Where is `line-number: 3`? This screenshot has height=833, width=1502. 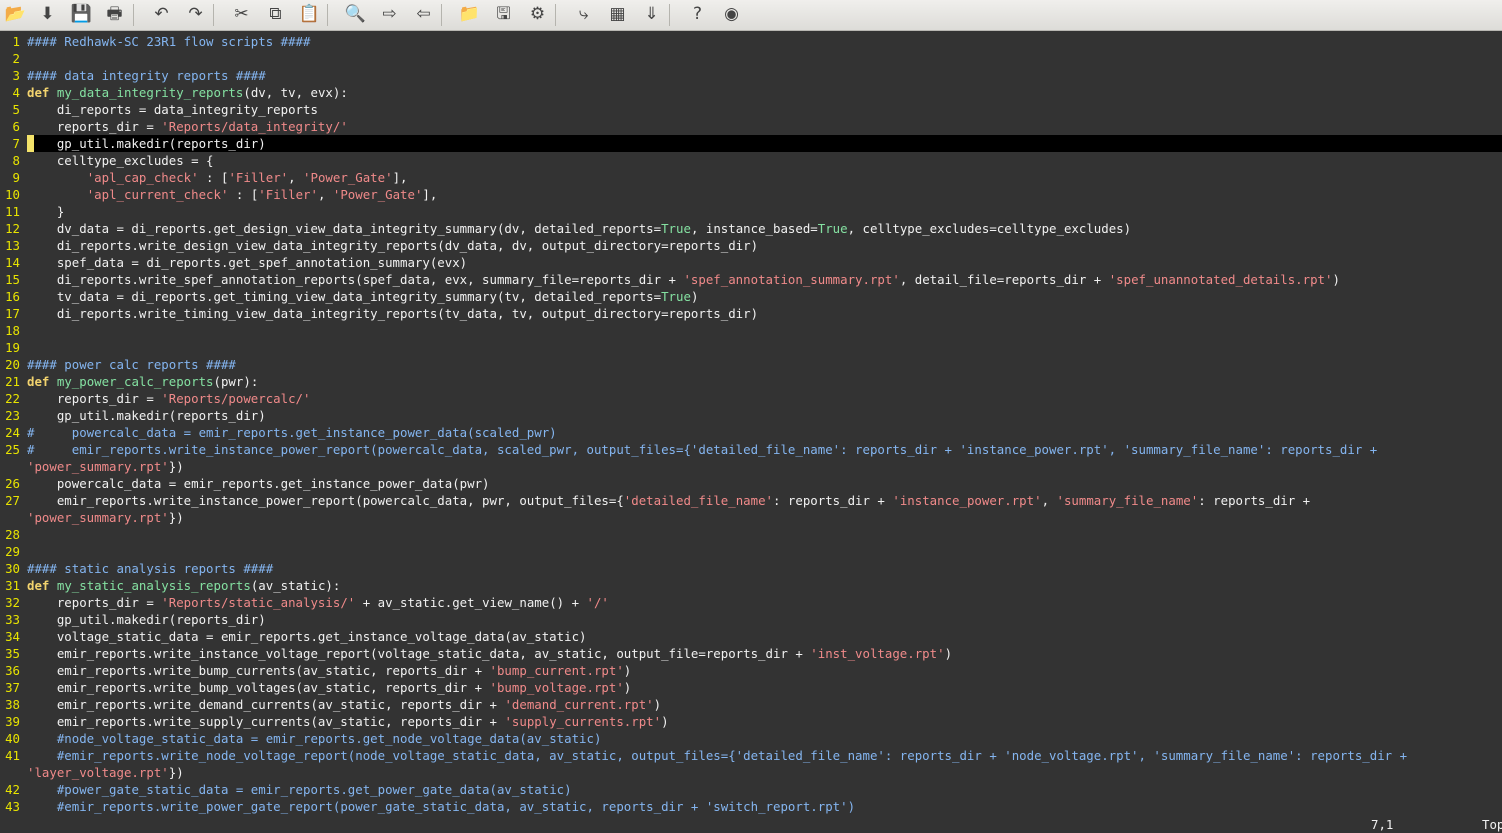
line-number: 3 is located at coordinates (16, 75).